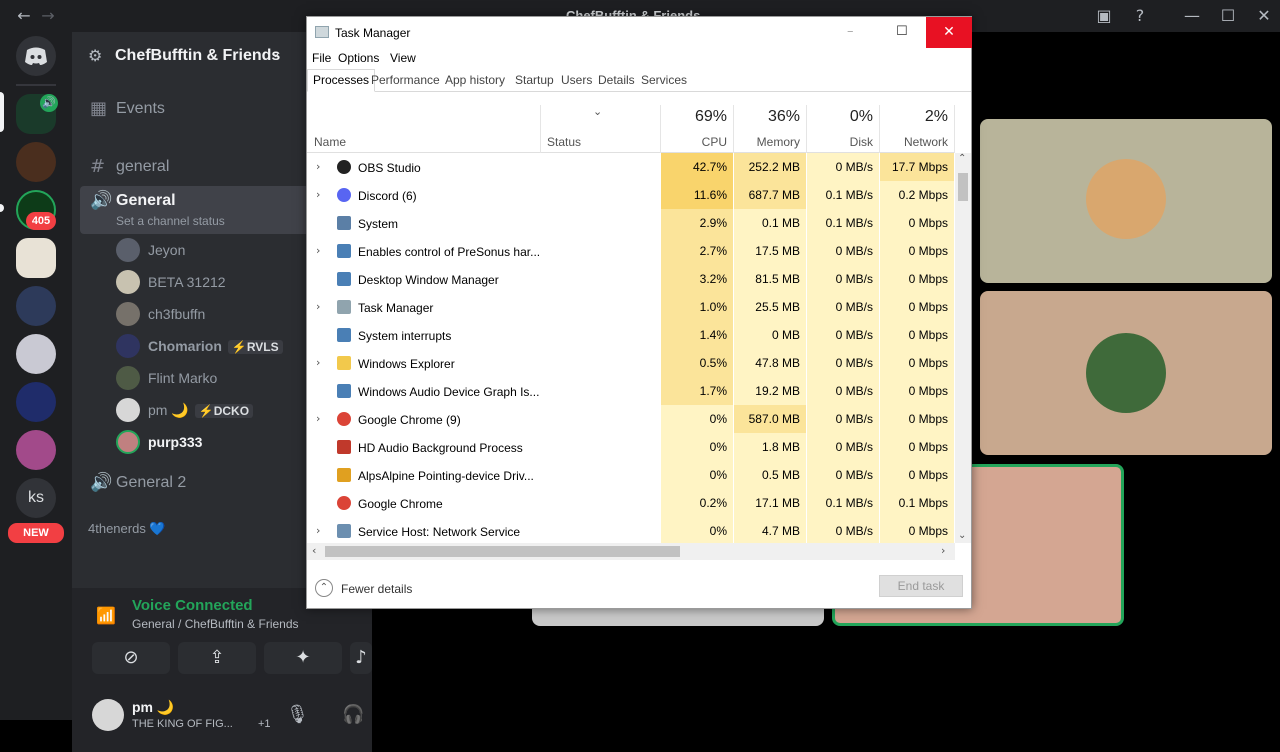 Image resolution: width=1280 pixels, height=752 pixels. What do you see at coordinates (131, 658) in the screenshot?
I see `camera-off-button: ⊘` at bounding box center [131, 658].